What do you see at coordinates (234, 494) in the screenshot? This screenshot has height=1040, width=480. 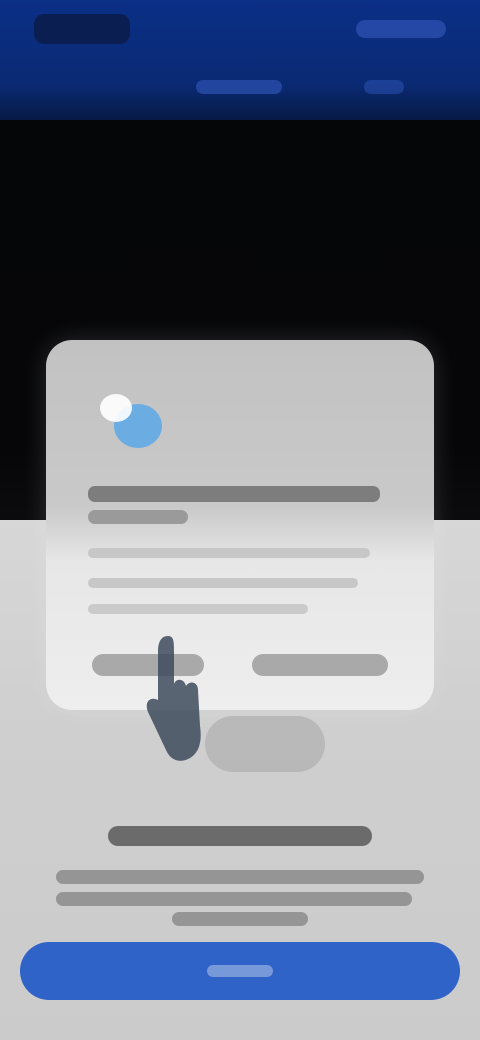 I see `card-title-line` at bounding box center [234, 494].